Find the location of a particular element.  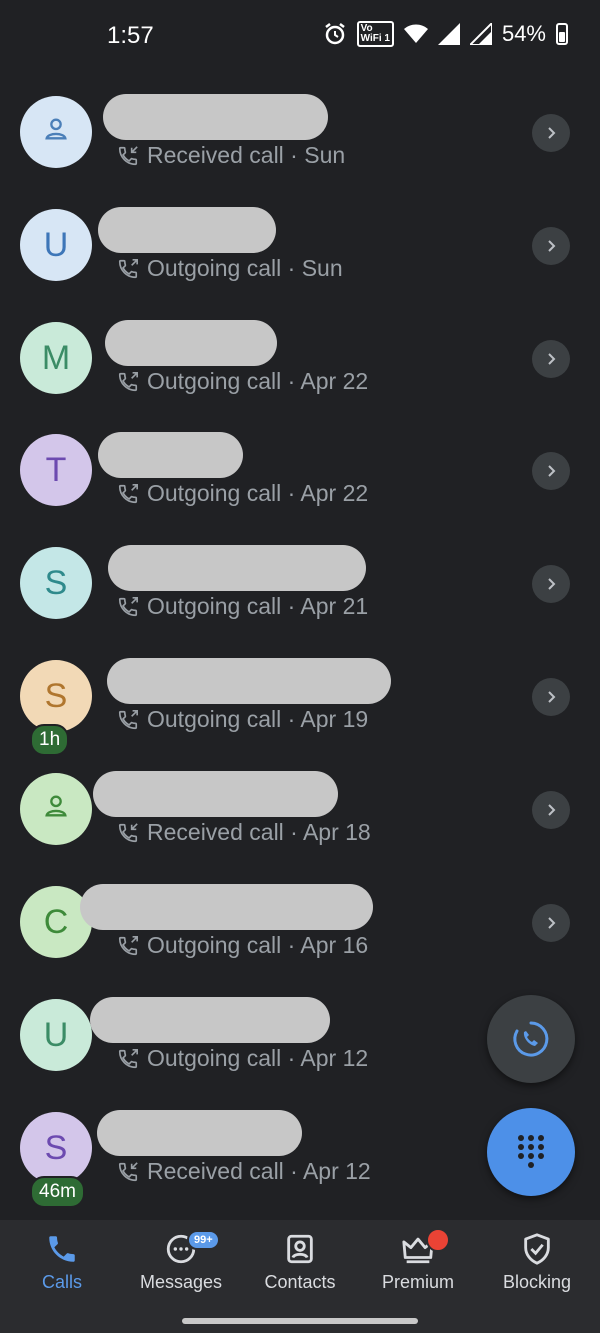

call-log-row: Received call · Apr 18 is located at coordinates (300, 808).